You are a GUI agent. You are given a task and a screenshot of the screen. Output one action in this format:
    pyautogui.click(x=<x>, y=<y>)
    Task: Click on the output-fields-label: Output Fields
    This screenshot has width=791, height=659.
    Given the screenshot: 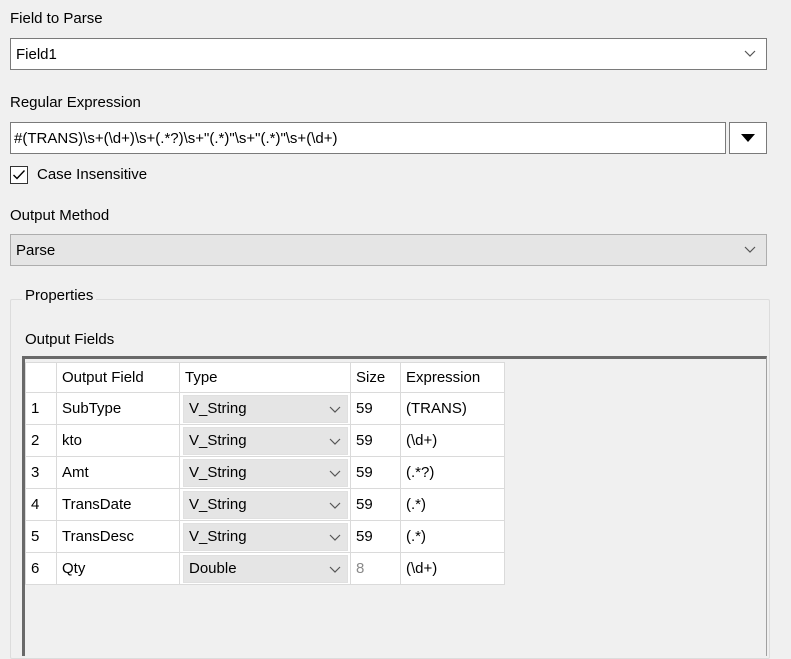 What is the action you would take?
    pyautogui.click(x=70, y=339)
    